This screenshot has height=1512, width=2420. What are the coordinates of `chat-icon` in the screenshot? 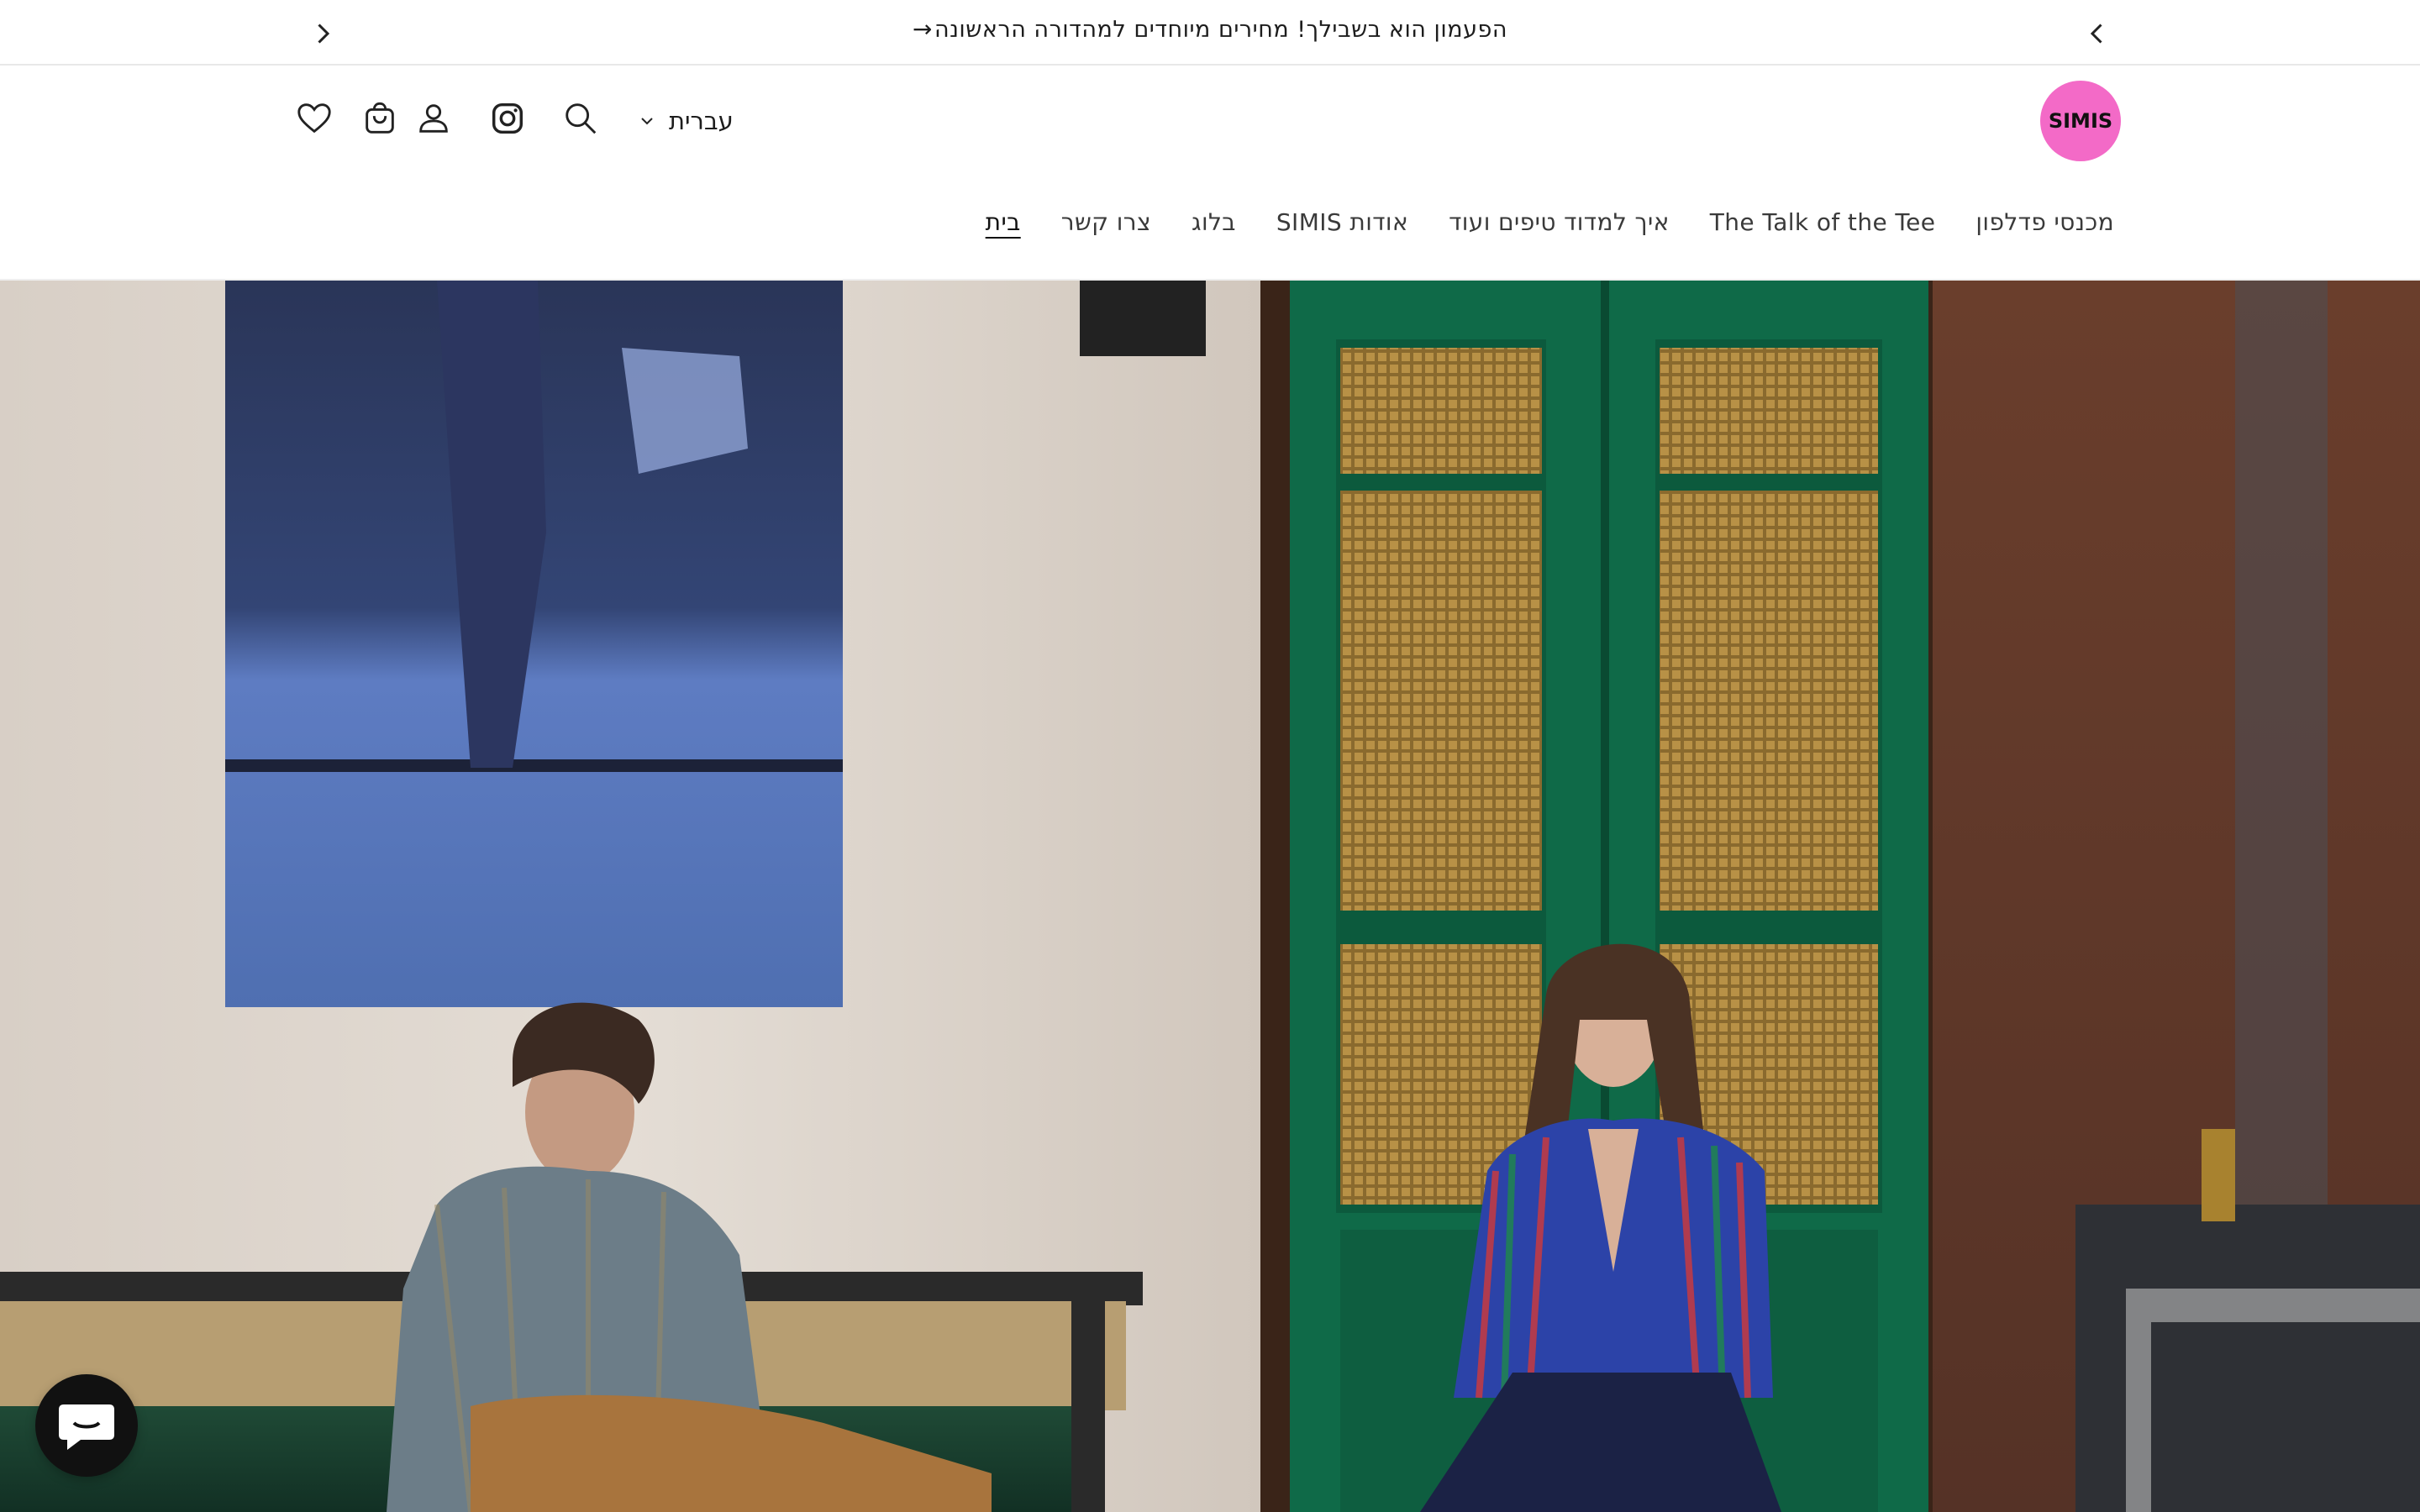 It's located at (86, 1427).